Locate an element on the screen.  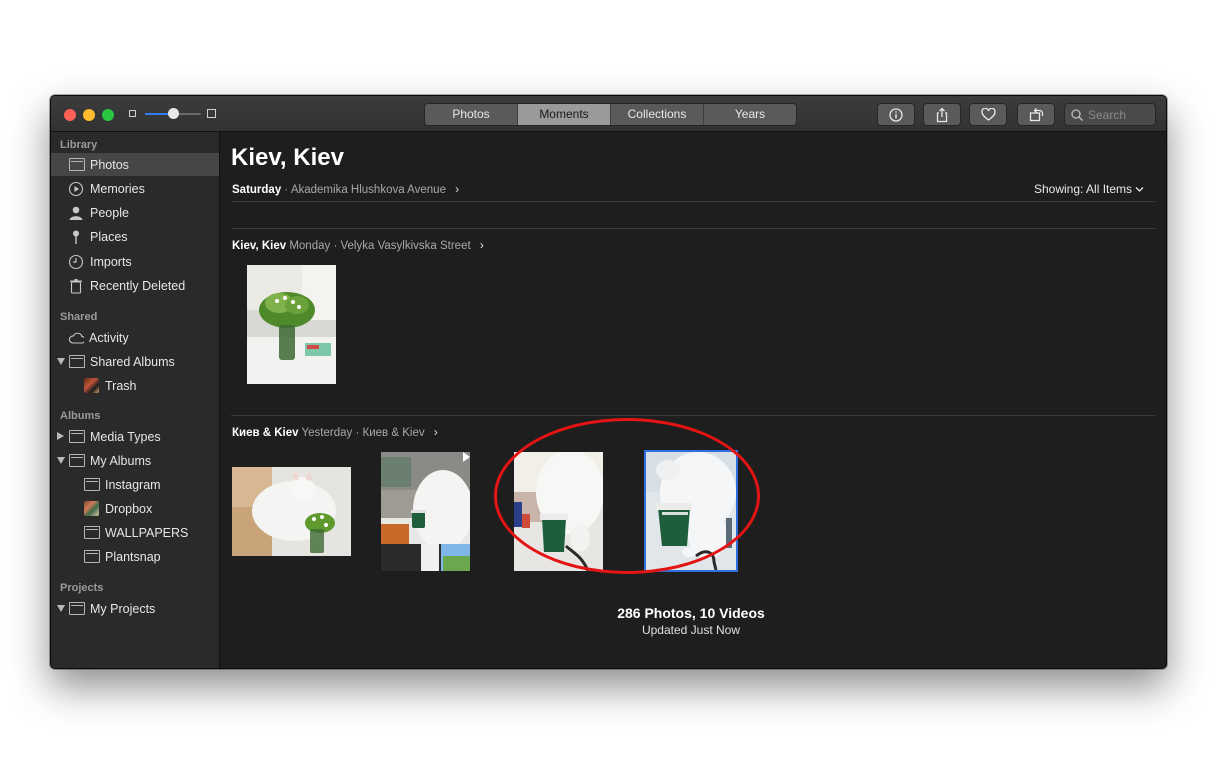
moment-day: Yesterday is located at coordinates (327, 433).